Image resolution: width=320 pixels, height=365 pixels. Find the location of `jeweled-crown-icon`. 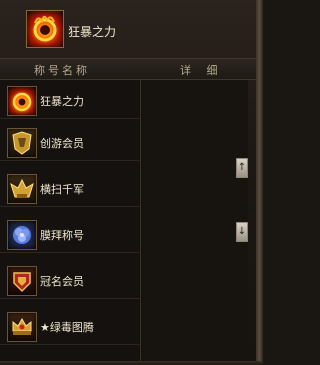

jeweled-crown-icon is located at coordinates (22, 327).